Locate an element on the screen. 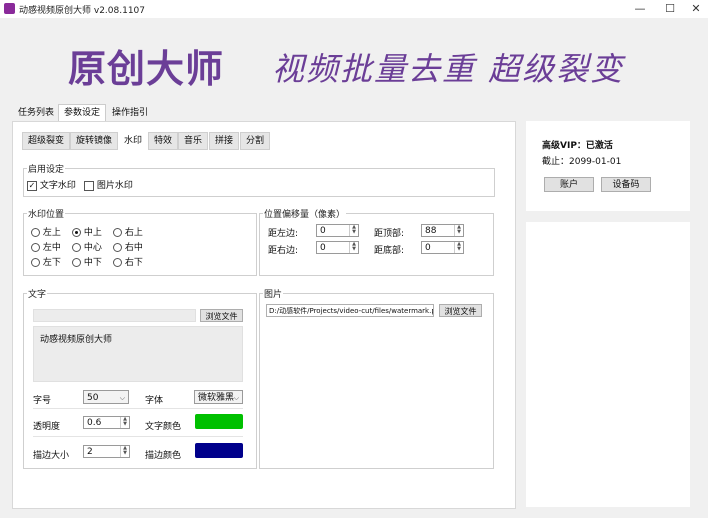 The image size is (708, 518). offset-left-spinbox: 0 ▲ ▼ is located at coordinates (337, 230).